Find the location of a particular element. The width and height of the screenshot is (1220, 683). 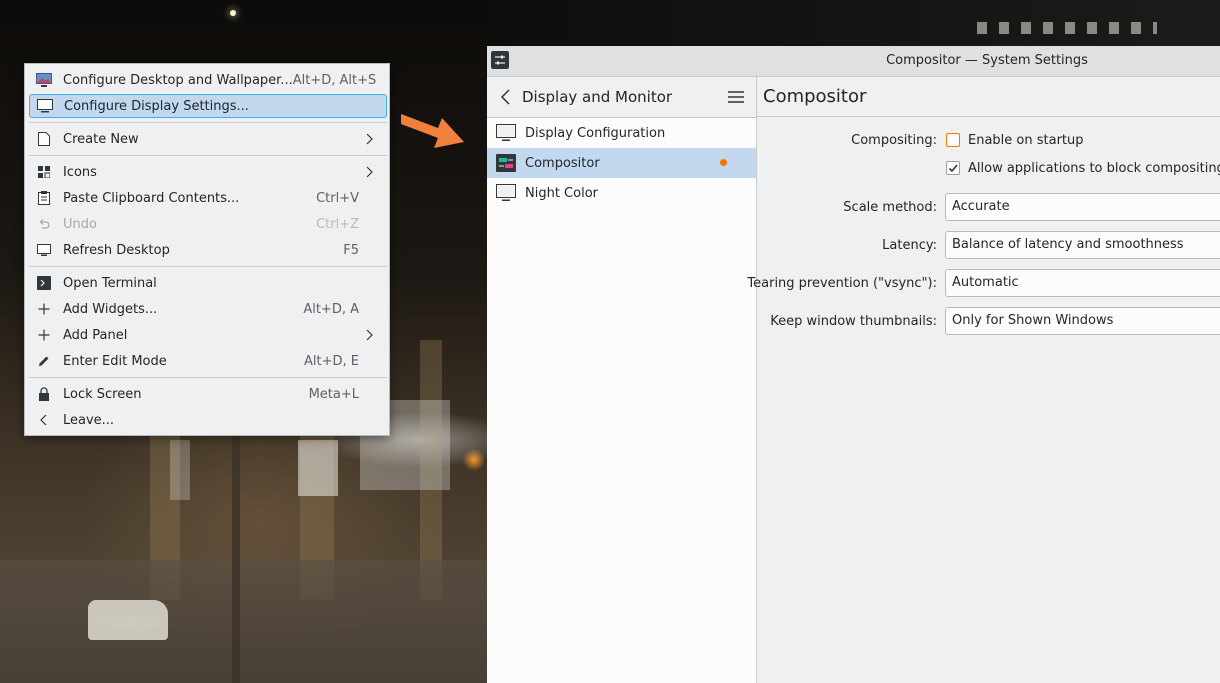

street-light is located at coordinates (233, 13).